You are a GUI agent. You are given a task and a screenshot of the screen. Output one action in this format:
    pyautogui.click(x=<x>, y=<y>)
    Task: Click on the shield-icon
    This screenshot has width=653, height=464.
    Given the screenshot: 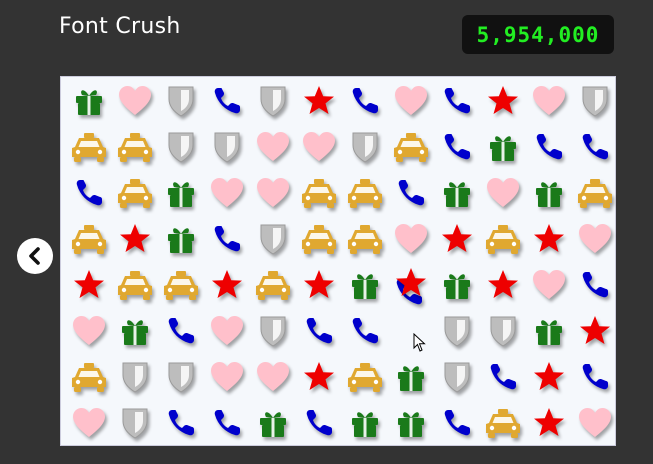 What is the action you would take?
    pyautogui.click(x=181, y=377)
    